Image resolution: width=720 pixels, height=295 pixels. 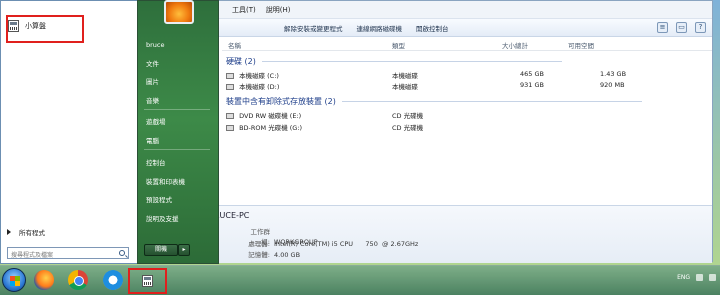 What do you see at coordinates (35, 26) in the screenshot?
I see `pinned-app-label: 小算盤` at bounding box center [35, 26].